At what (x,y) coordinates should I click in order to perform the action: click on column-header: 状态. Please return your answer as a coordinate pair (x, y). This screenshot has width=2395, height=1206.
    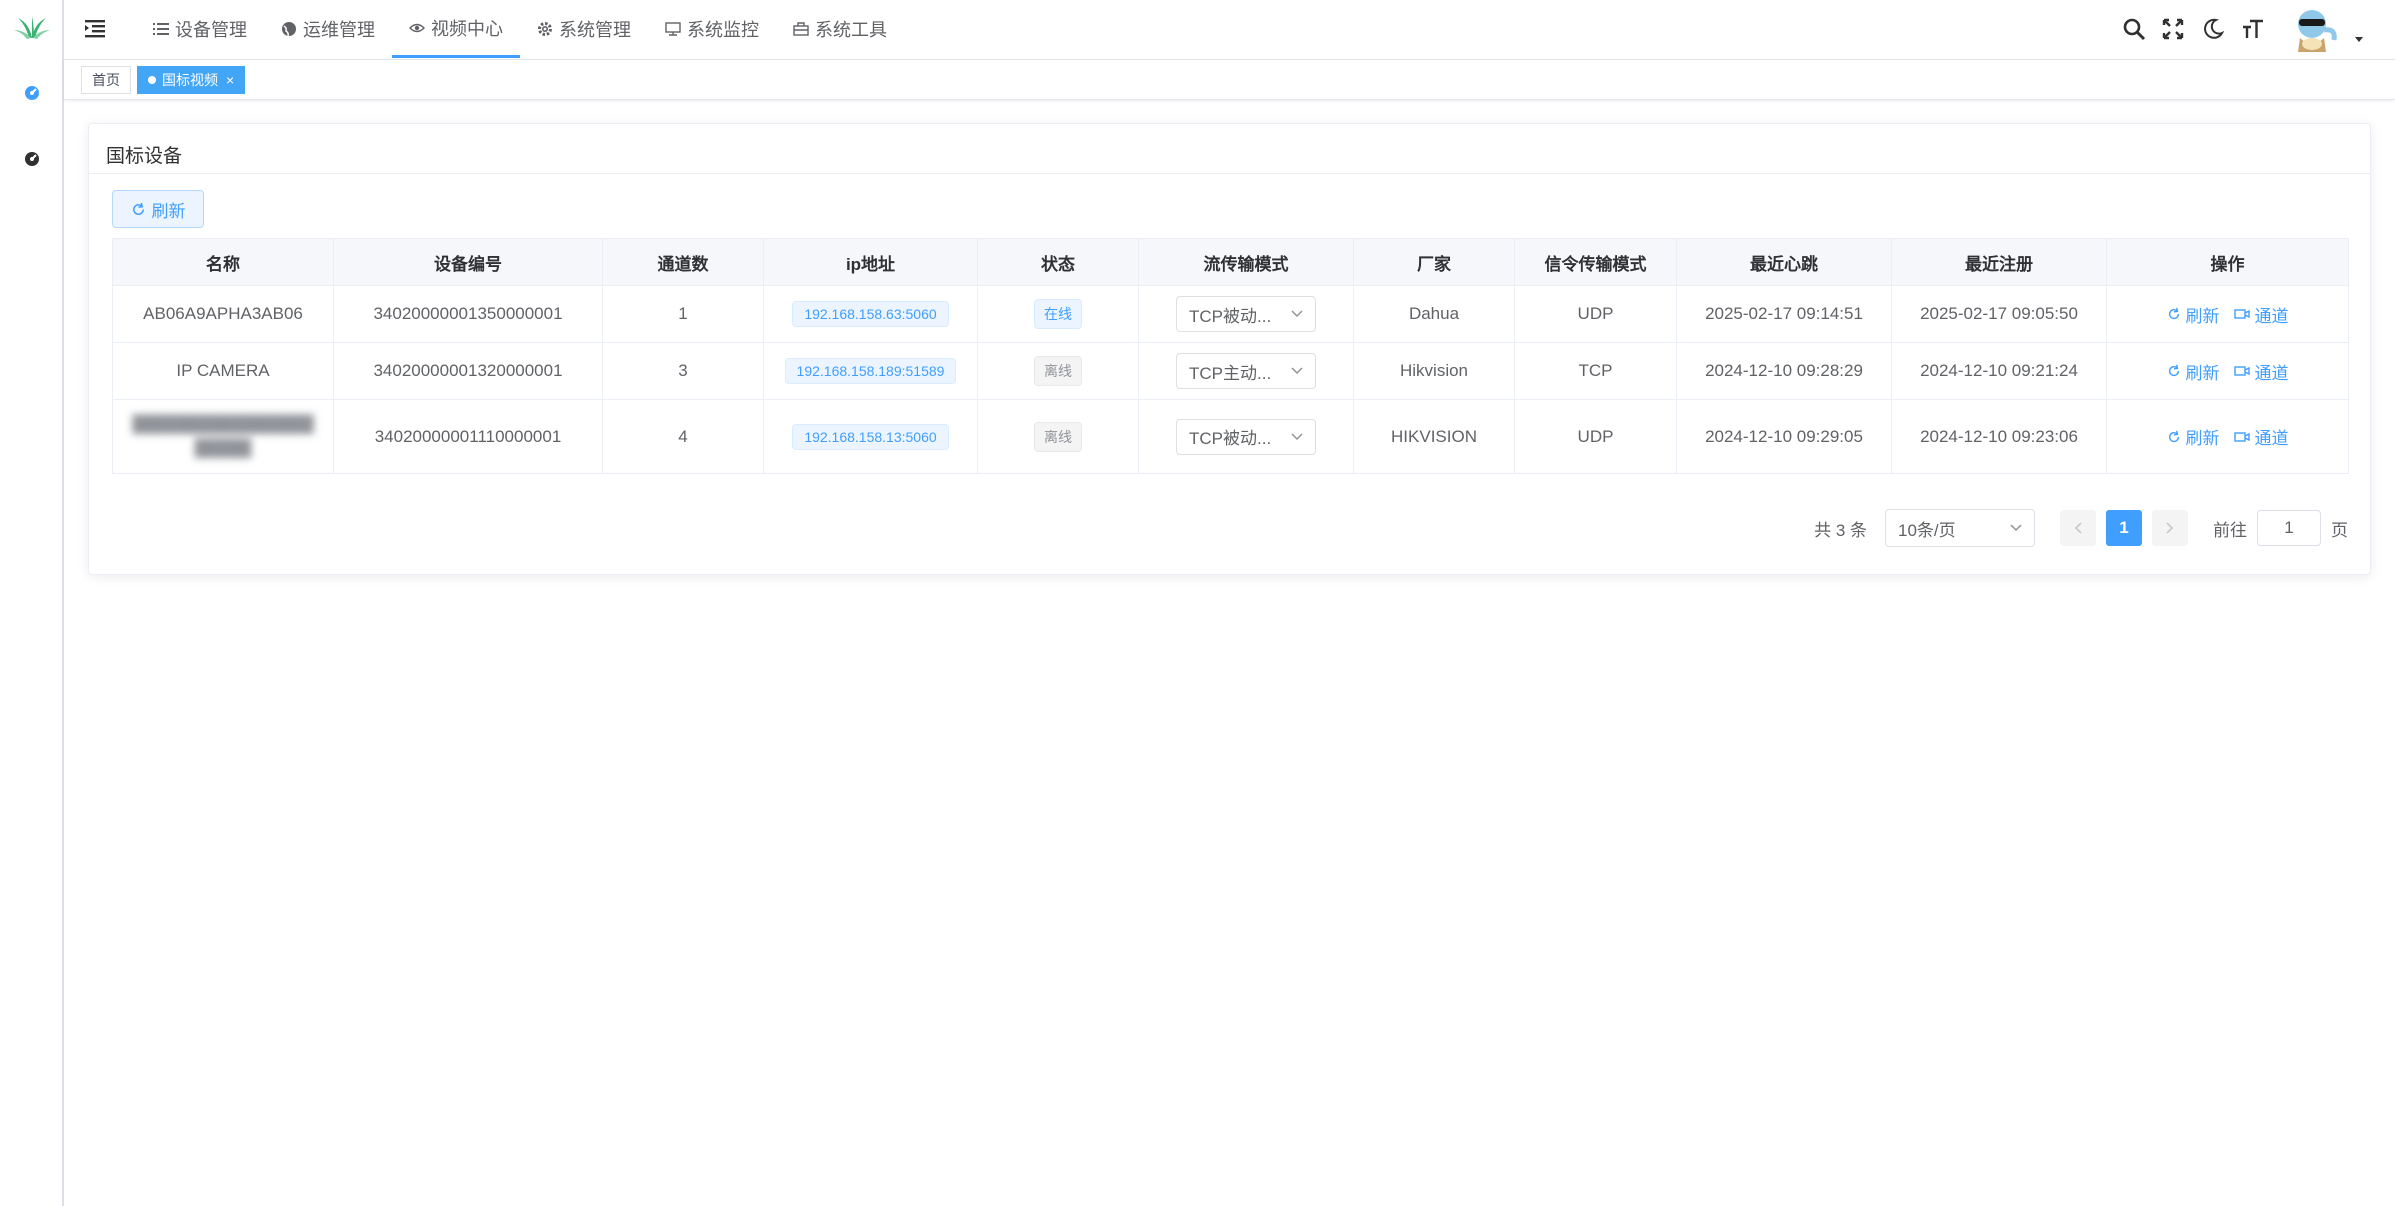
    Looking at the image, I should click on (1058, 262).